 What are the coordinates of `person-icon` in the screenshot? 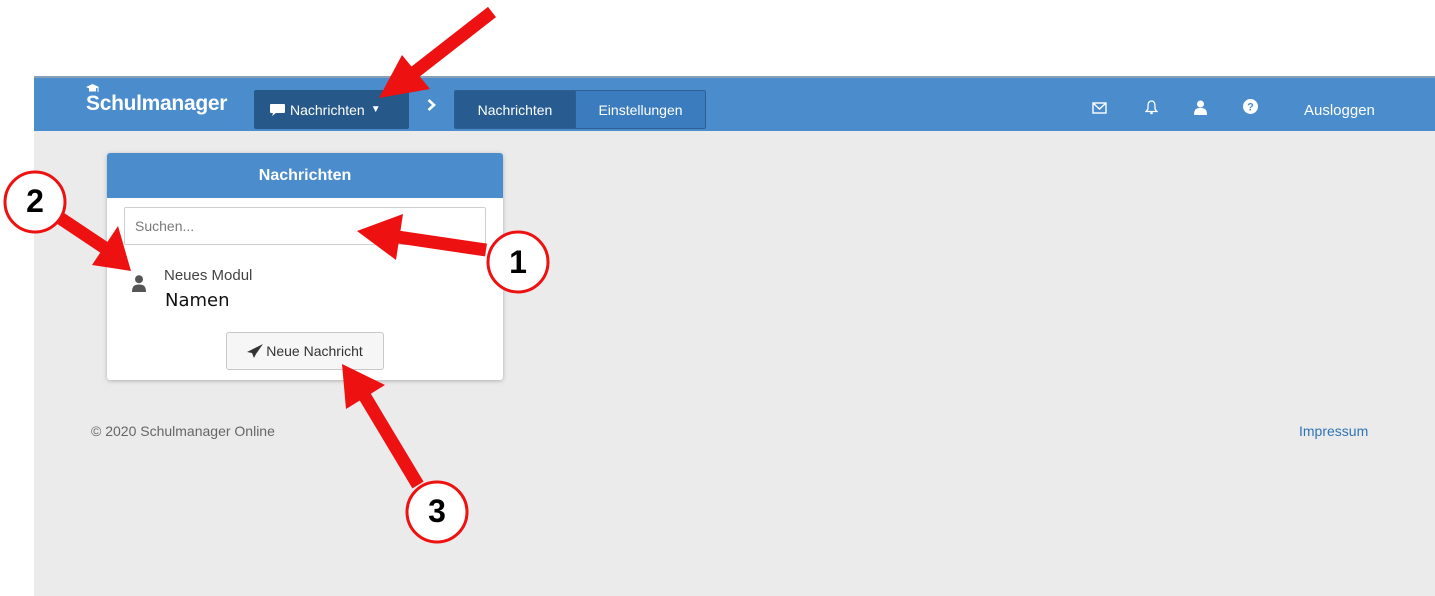 It's located at (139, 283).